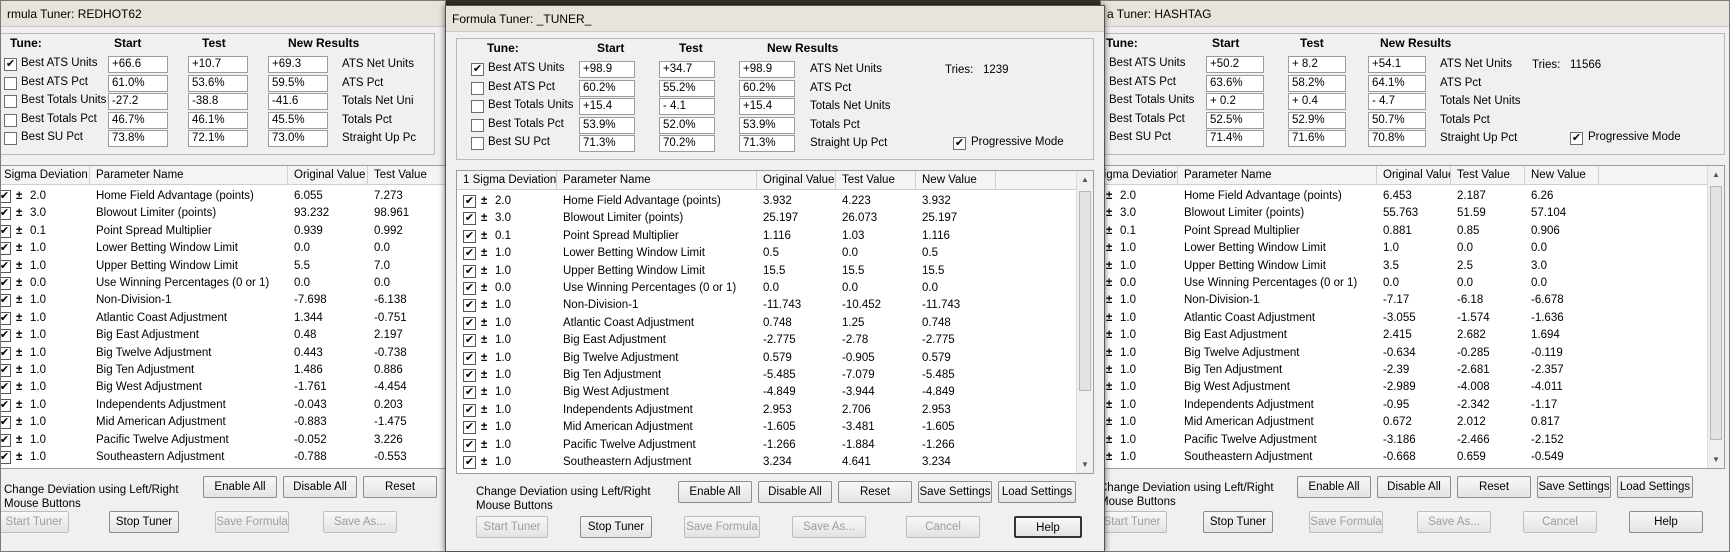 This screenshot has height=552, width=1730. Describe the element at coordinates (223, 248) in the screenshot. I see `table-row: ✔ ±1.0 Lower Betting Window Limit 0.0 0.0` at that location.